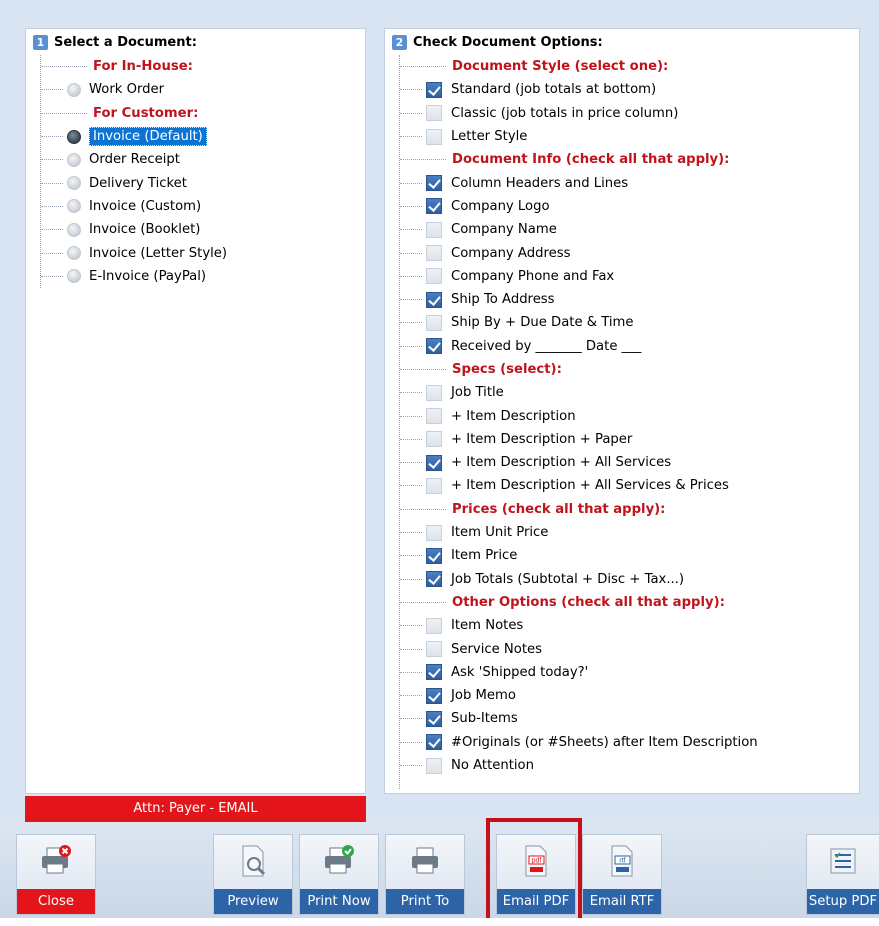 Image resolution: width=879 pixels, height=926 pixels. Describe the element at coordinates (575, 415) in the screenshot. I see `option-item-description: + Item Description` at that location.